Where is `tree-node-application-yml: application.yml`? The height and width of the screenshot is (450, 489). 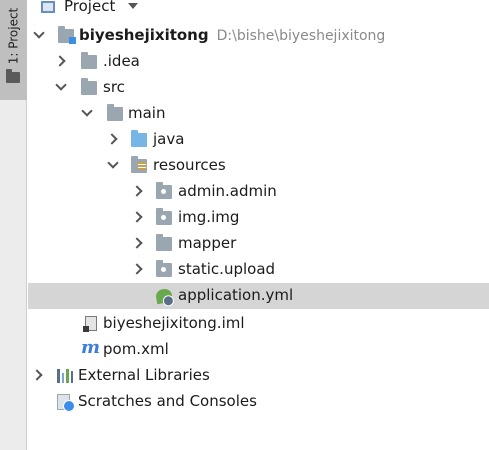 tree-node-application-yml: application.yml is located at coordinates (258, 296).